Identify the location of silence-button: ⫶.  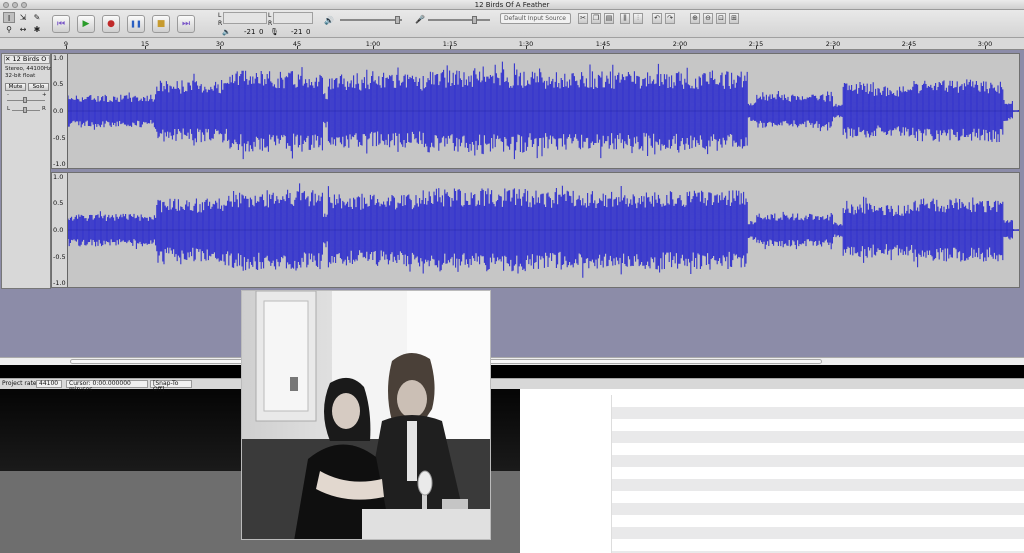
(638, 18).